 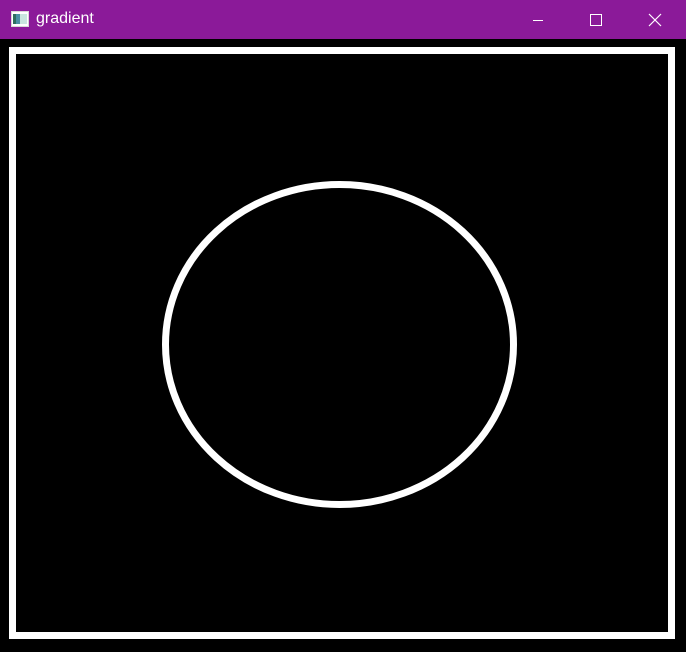 I want to click on window-title: gradient, so click(x=65, y=18).